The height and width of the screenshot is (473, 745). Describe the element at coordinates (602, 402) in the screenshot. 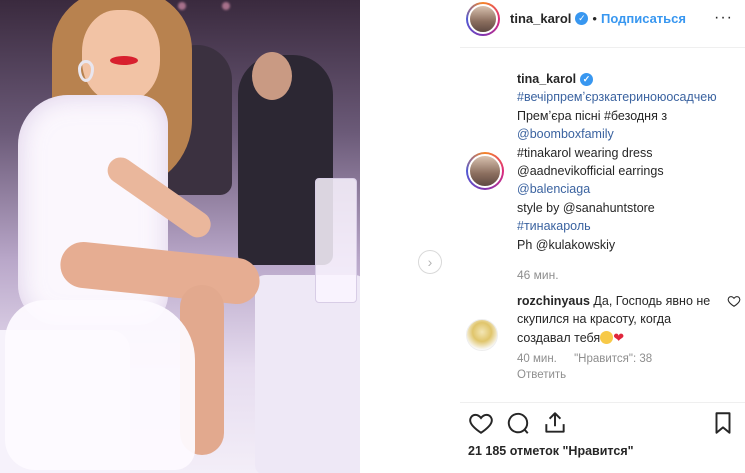

I see `actions-divider` at that location.